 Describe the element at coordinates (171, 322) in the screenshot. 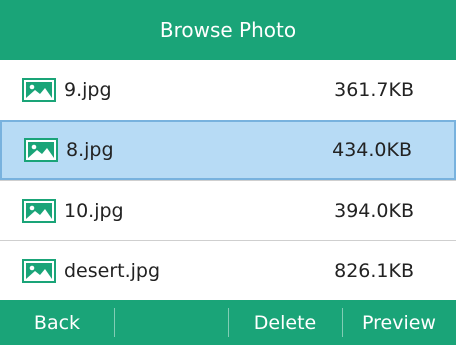

I see `empty-softkey` at that location.